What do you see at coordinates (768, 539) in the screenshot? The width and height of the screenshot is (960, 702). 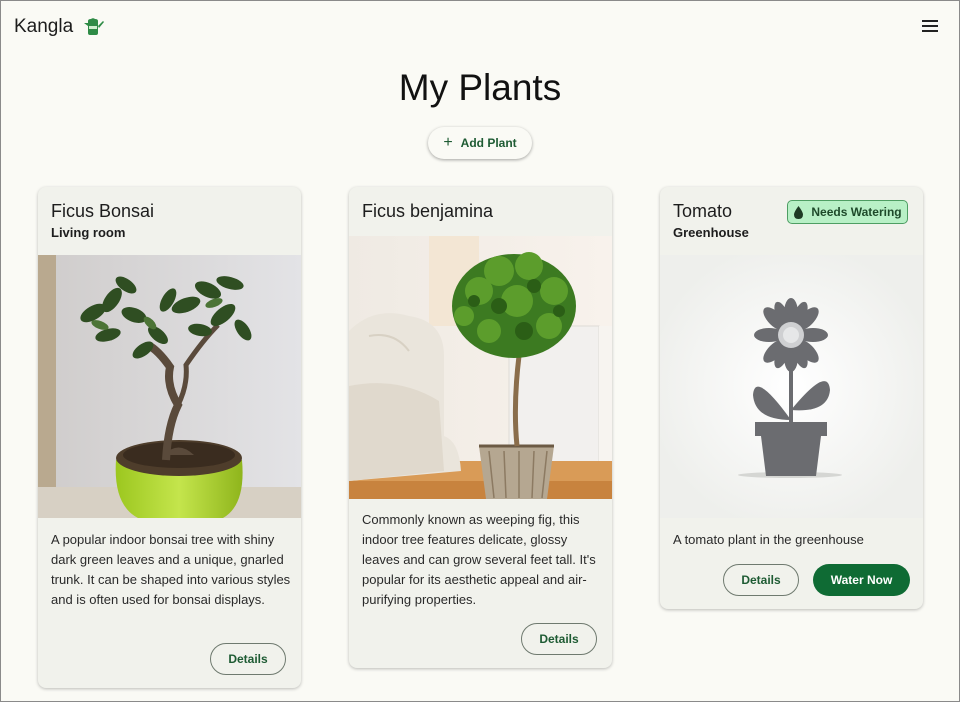 I see `plant-description: A tomato plant in the greenhouse` at bounding box center [768, 539].